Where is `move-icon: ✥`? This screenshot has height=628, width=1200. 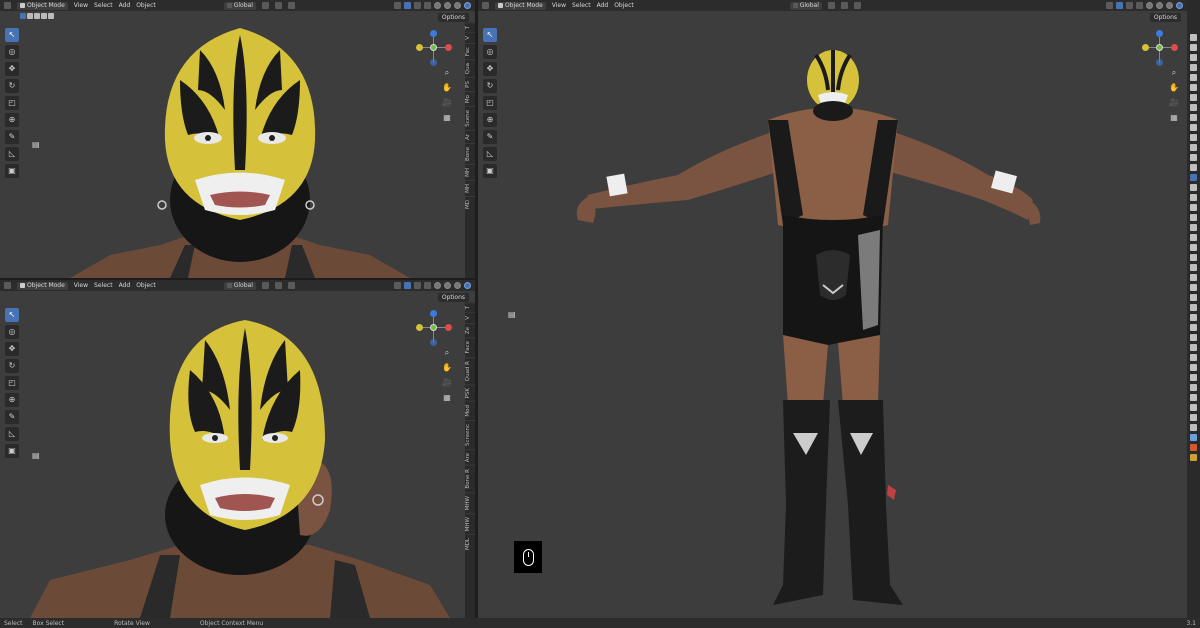 move-icon: ✥ is located at coordinates (12, 349).